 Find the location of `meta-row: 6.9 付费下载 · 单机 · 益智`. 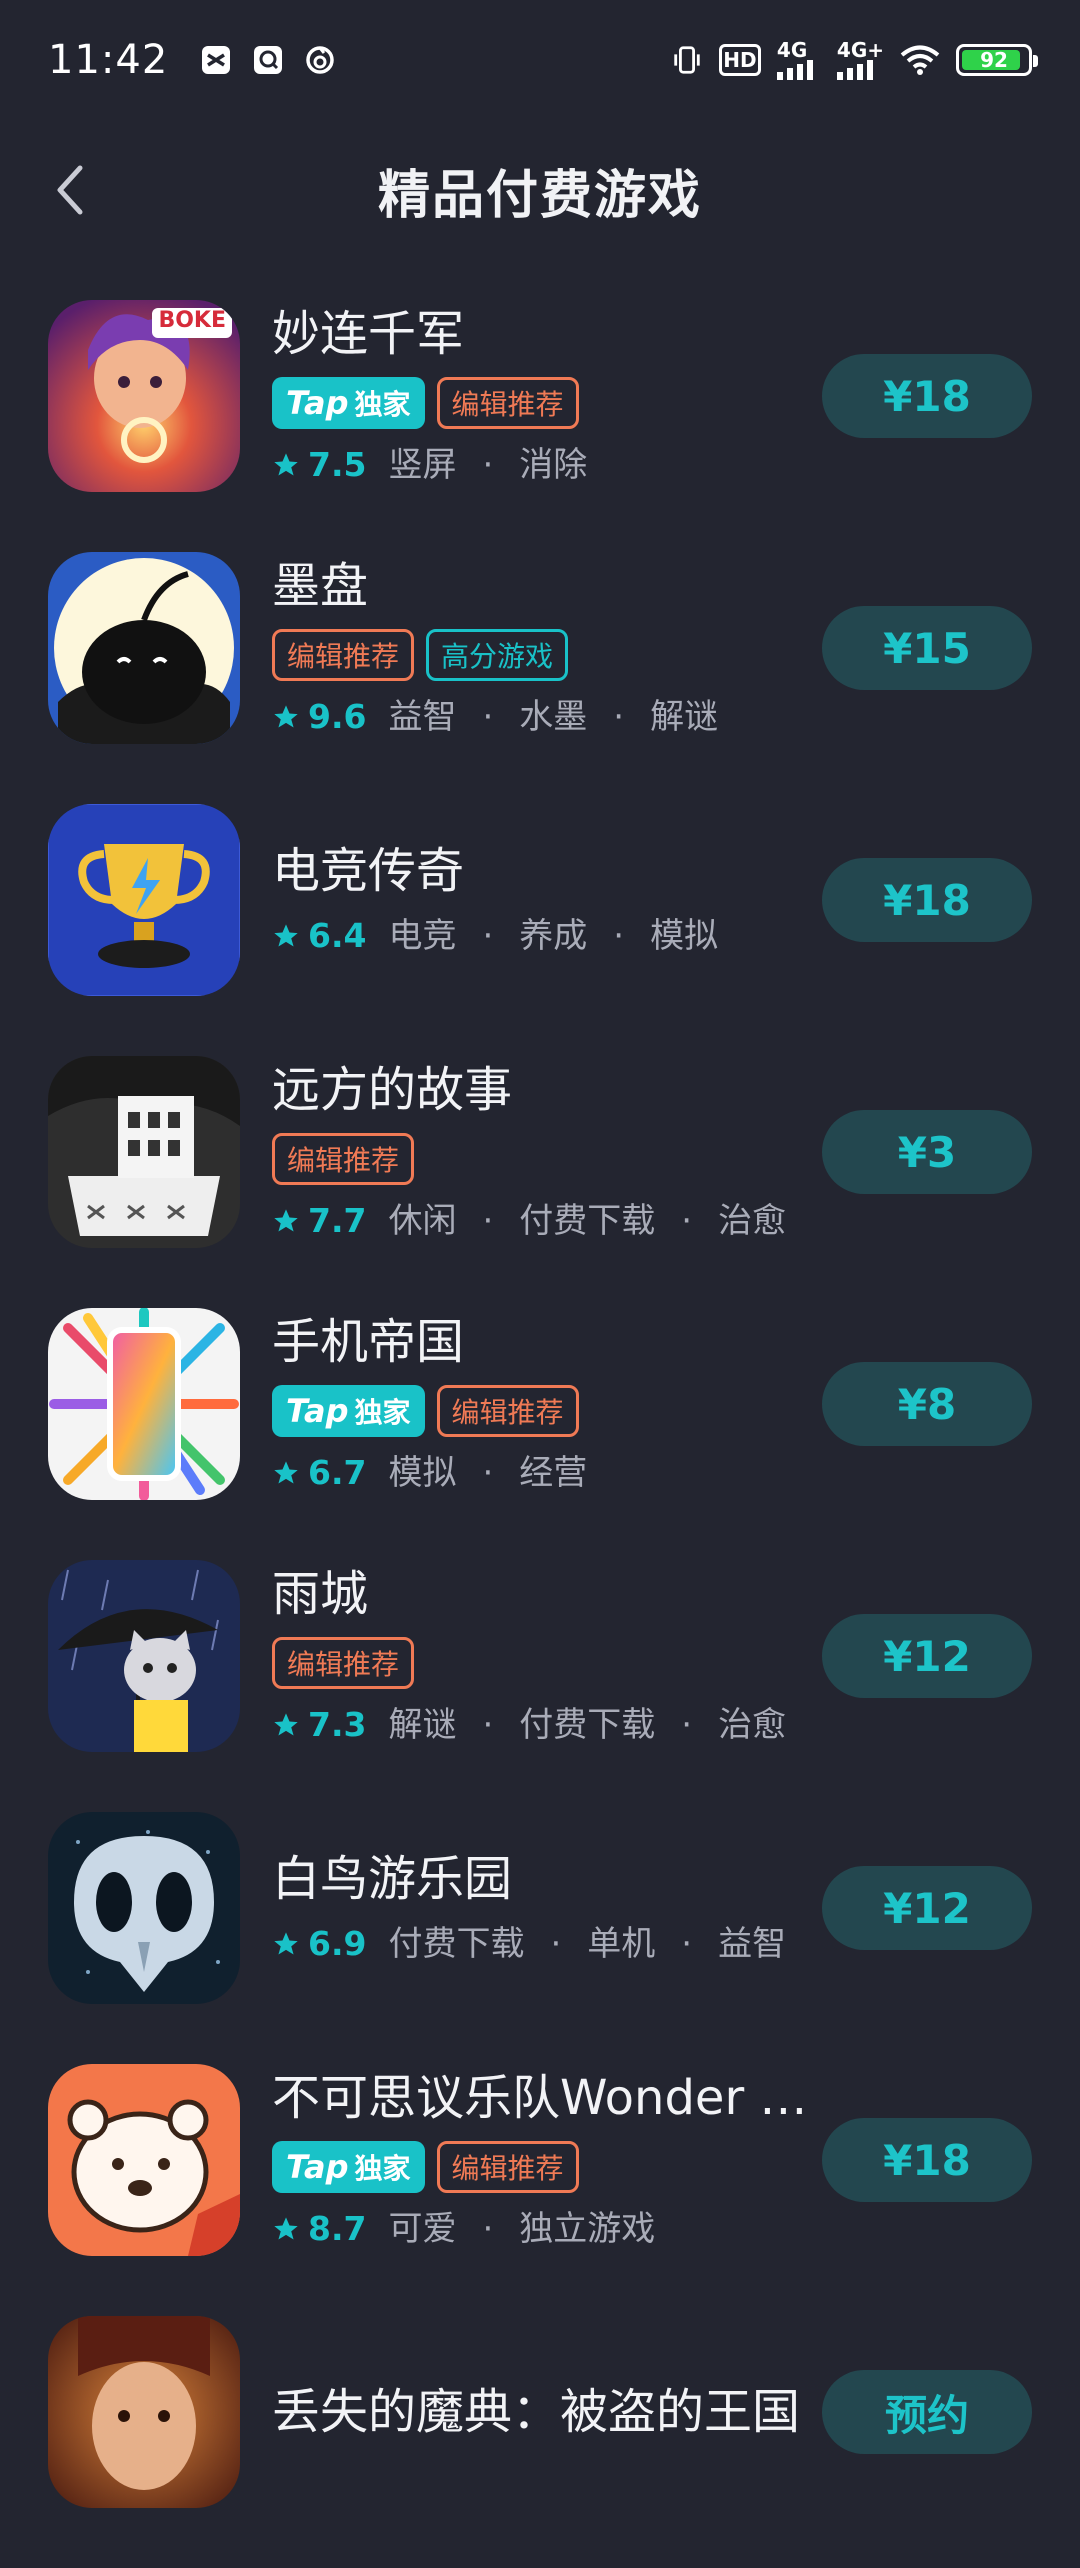

meta-row: 6.9 付费下载 · 单机 · 益智 is located at coordinates (542, 1944).